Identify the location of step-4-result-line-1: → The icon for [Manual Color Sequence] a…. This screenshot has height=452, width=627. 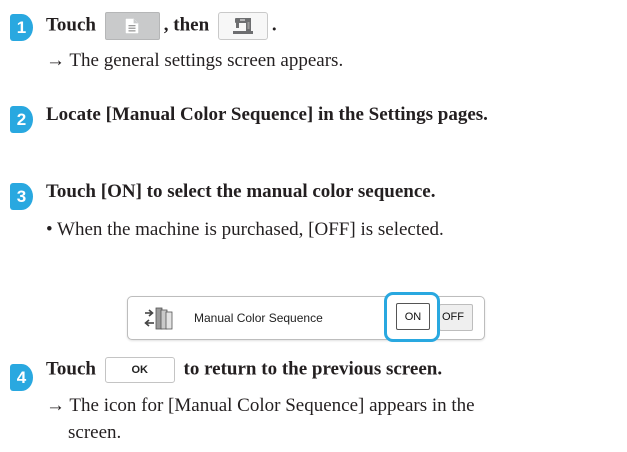
(260, 405).